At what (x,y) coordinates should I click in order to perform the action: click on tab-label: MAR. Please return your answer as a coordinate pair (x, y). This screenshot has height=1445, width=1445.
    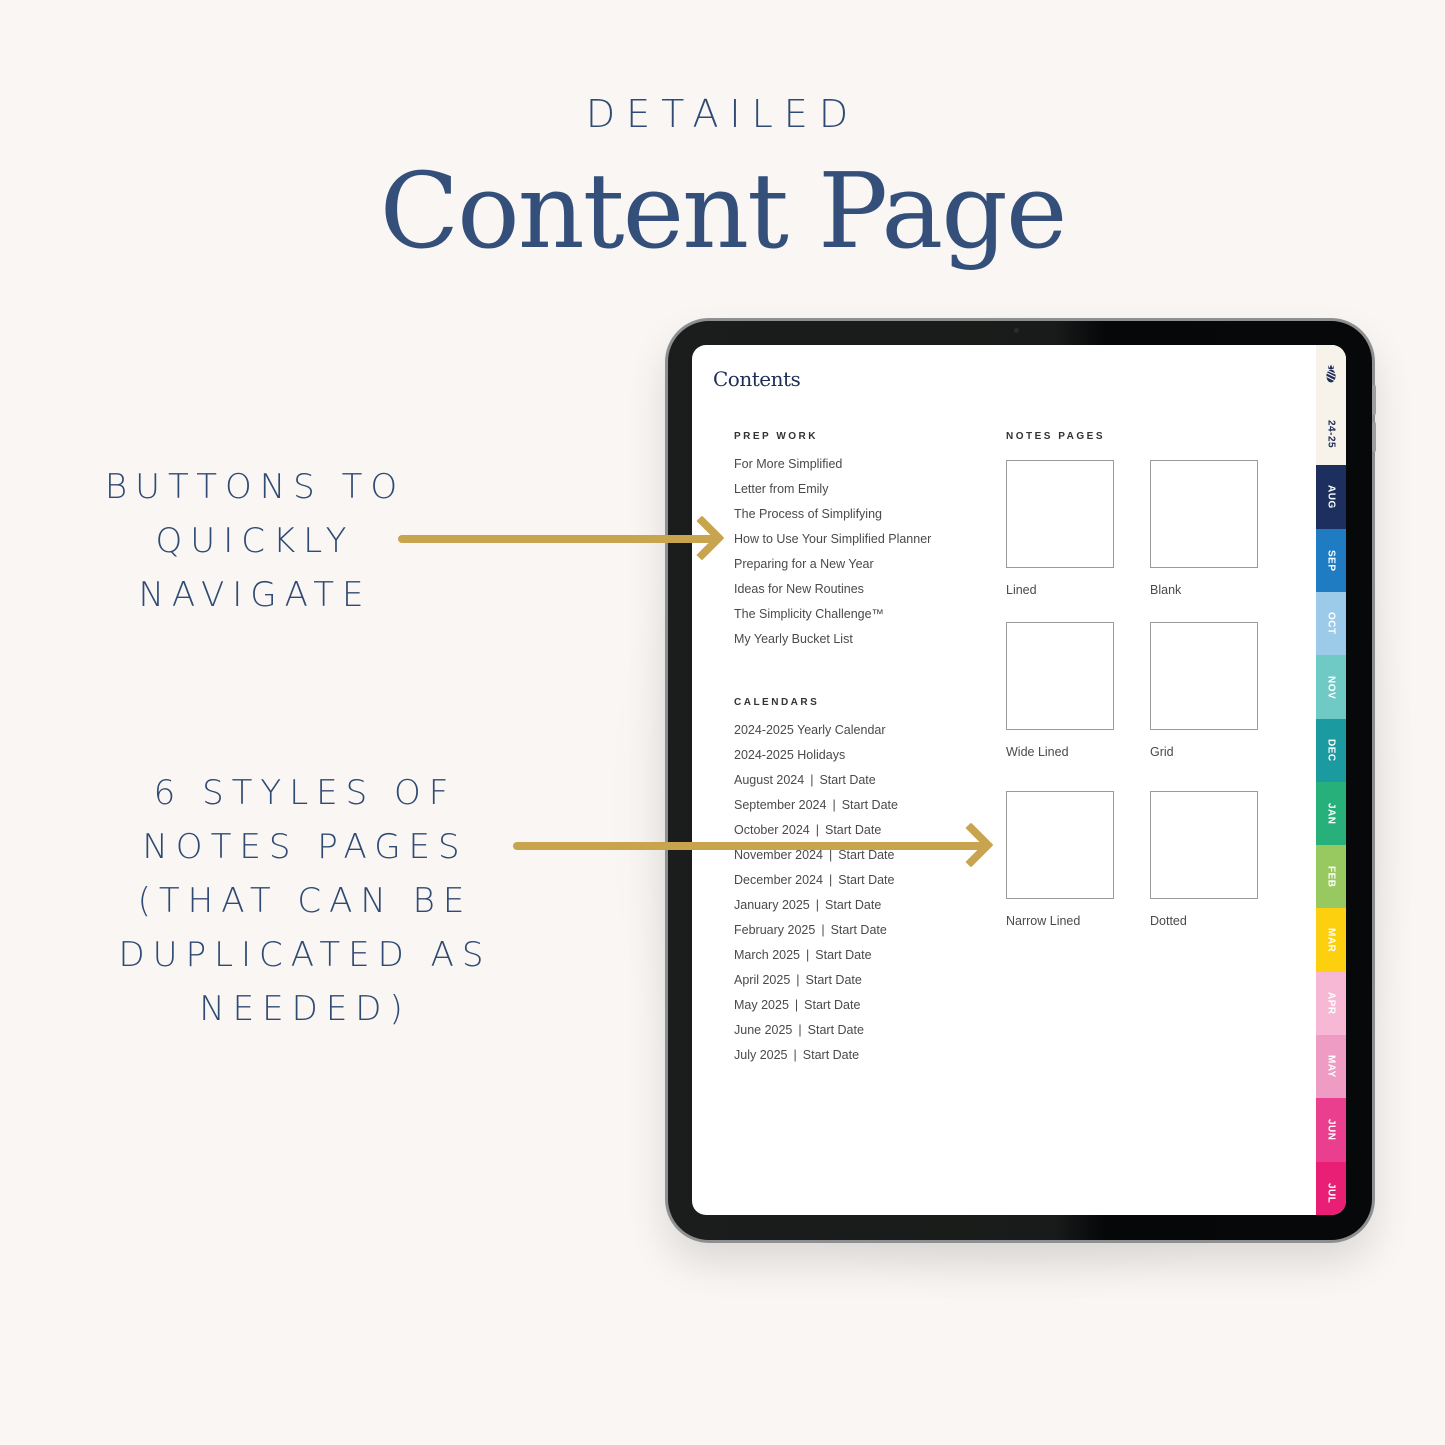
    Looking at the image, I should click on (1331, 940).